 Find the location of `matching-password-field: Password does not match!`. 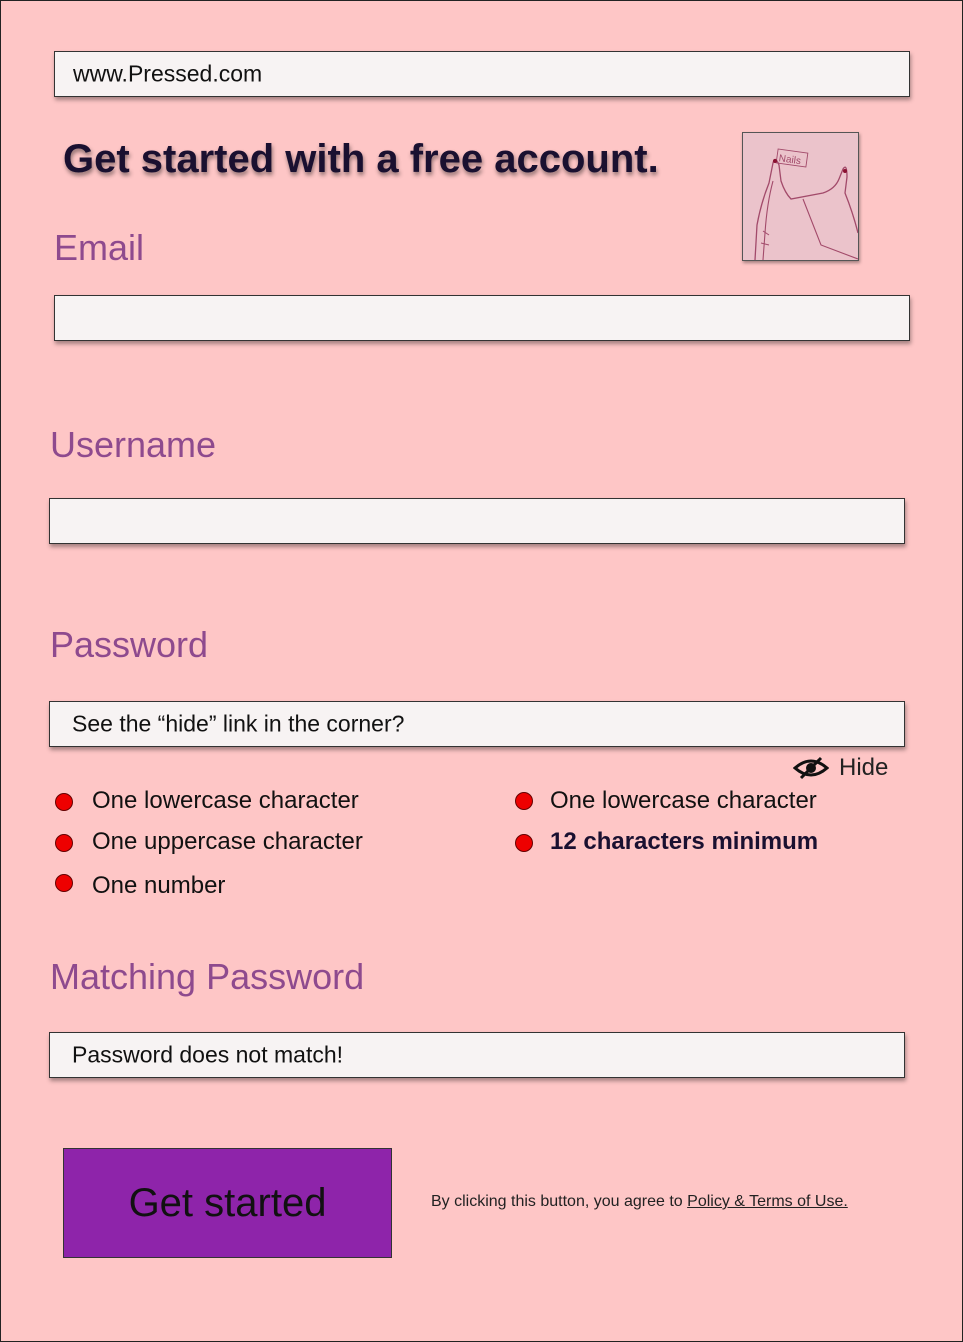

matching-password-field: Password does not match! is located at coordinates (477, 1055).